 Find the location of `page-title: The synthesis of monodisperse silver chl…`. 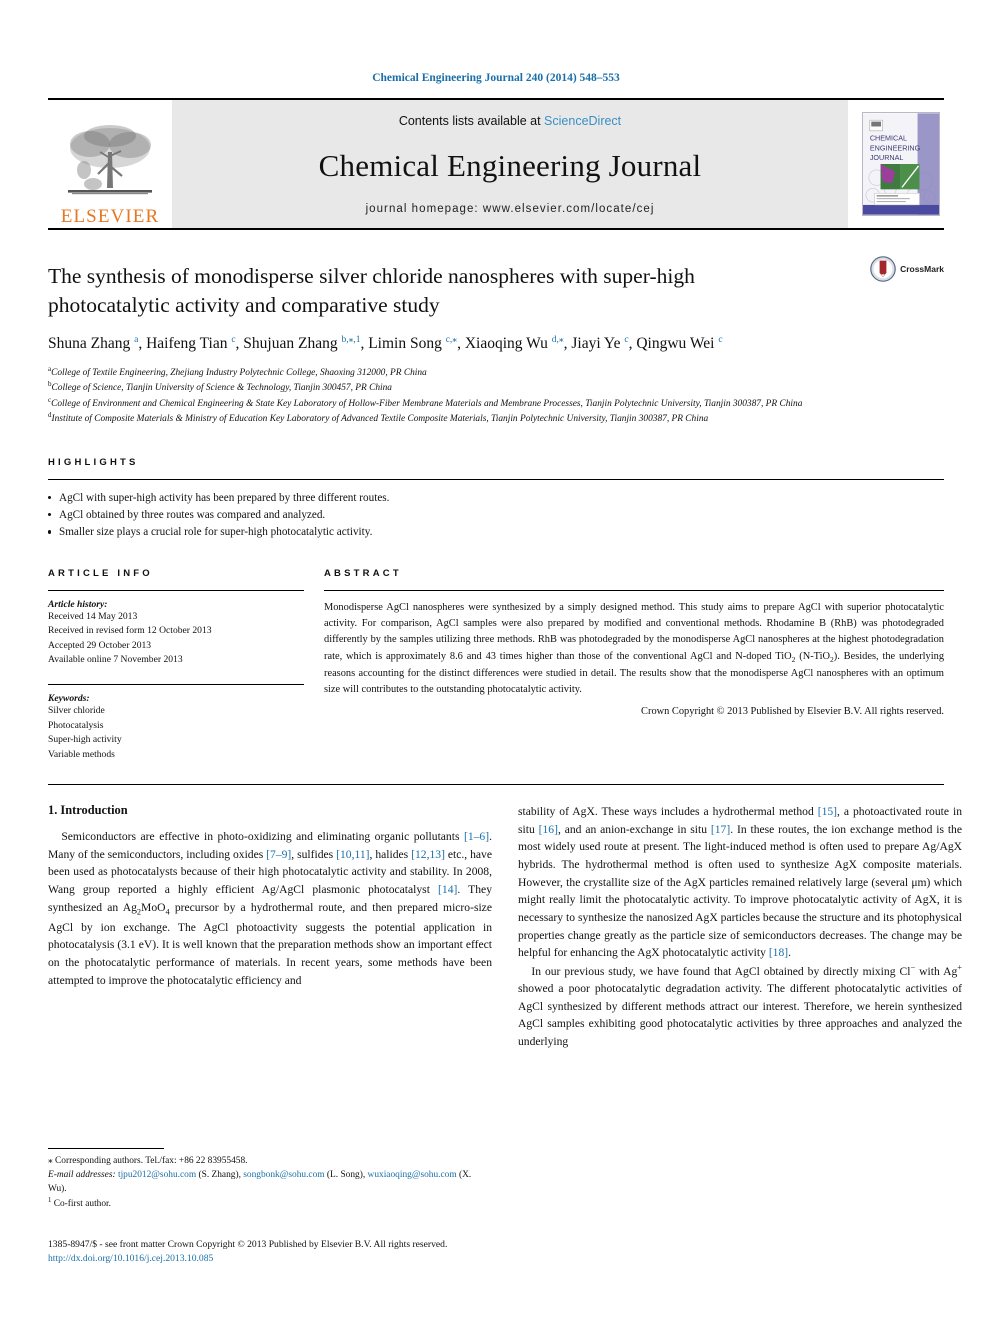

page-title: The synthesis of monodisperse silver chl… is located at coordinates (371, 290).